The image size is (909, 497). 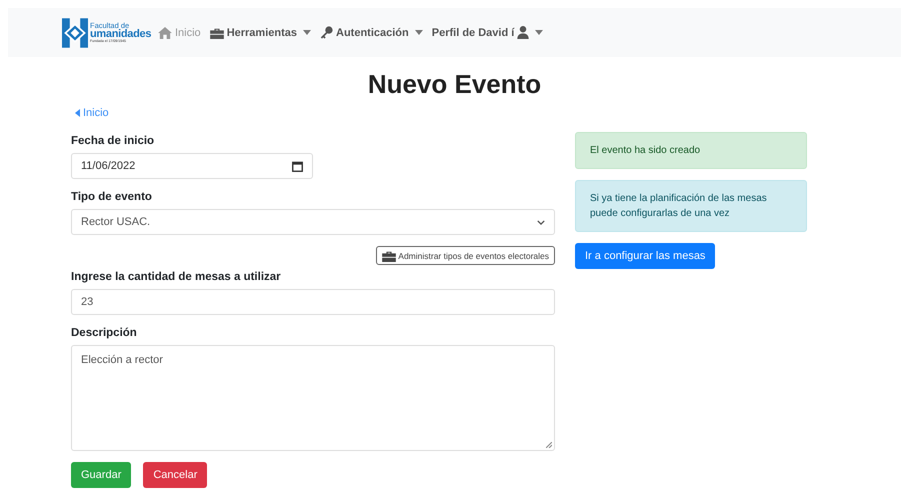 I want to click on logo-text: umanidades, so click(x=121, y=34).